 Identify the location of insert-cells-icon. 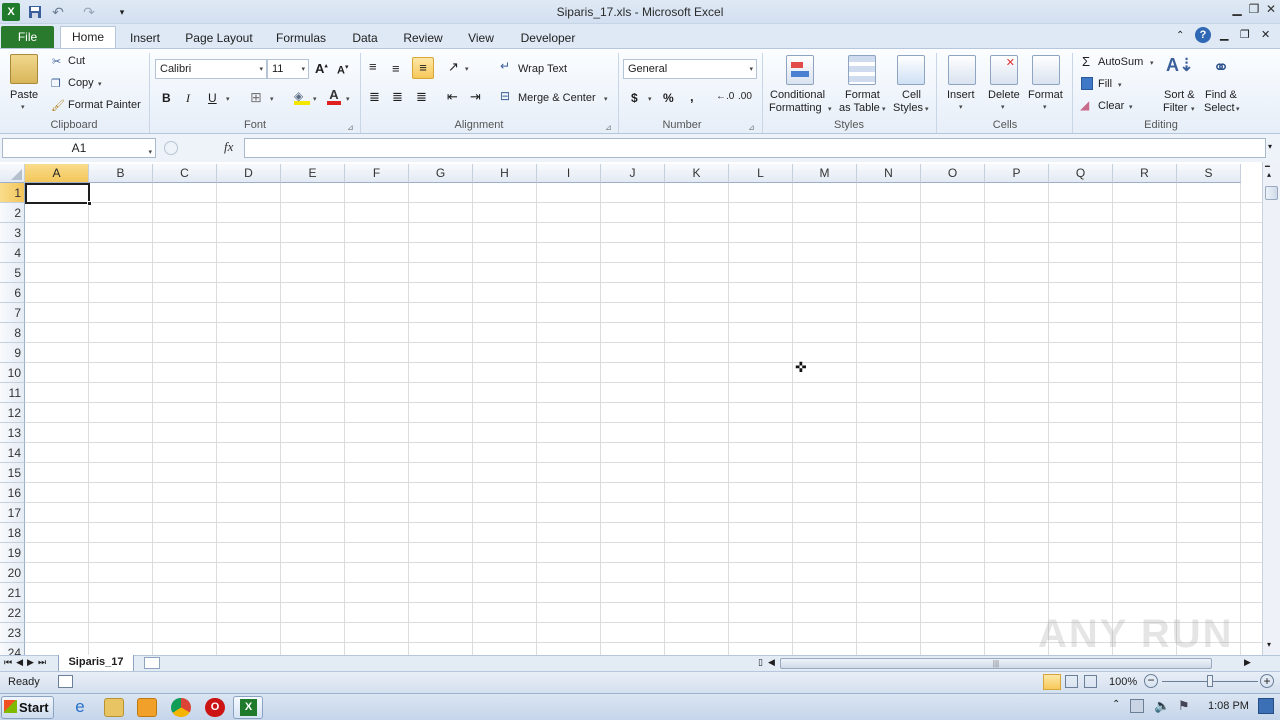
(962, 70).